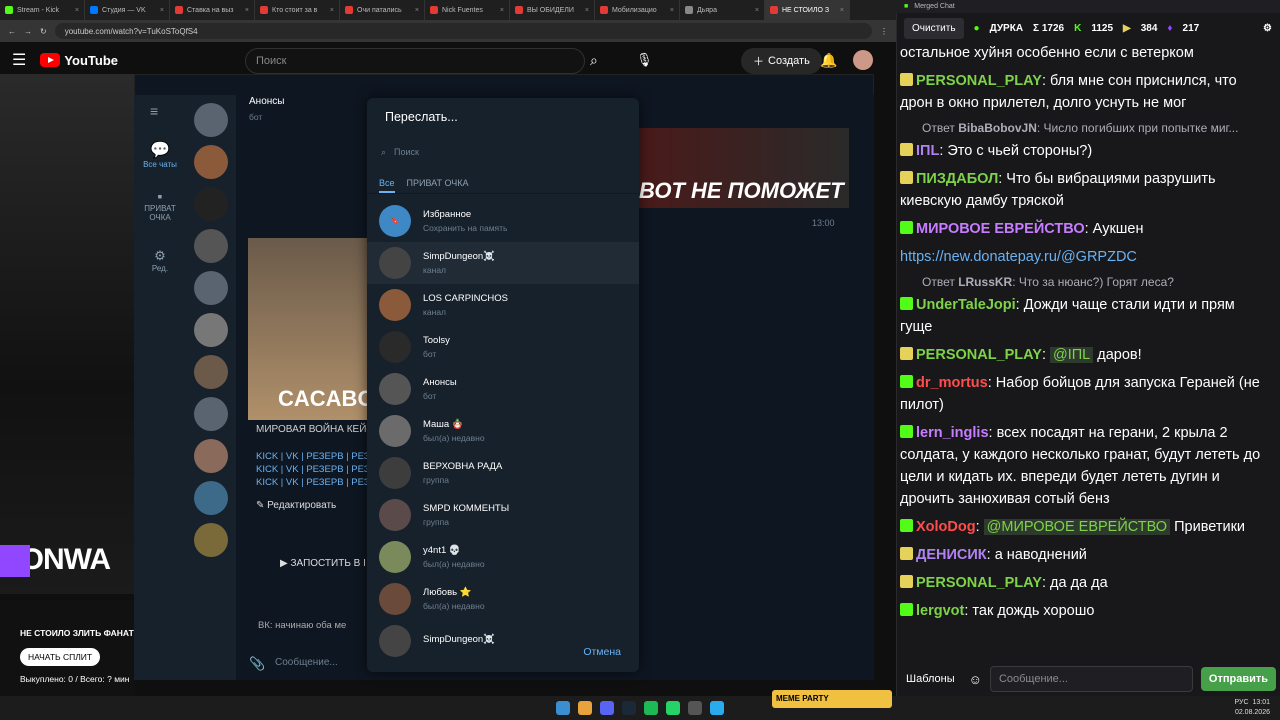  Describe the element at coordinates (930, 679) in the screenshot. I see `templates-button: Шаблоны` at that location.